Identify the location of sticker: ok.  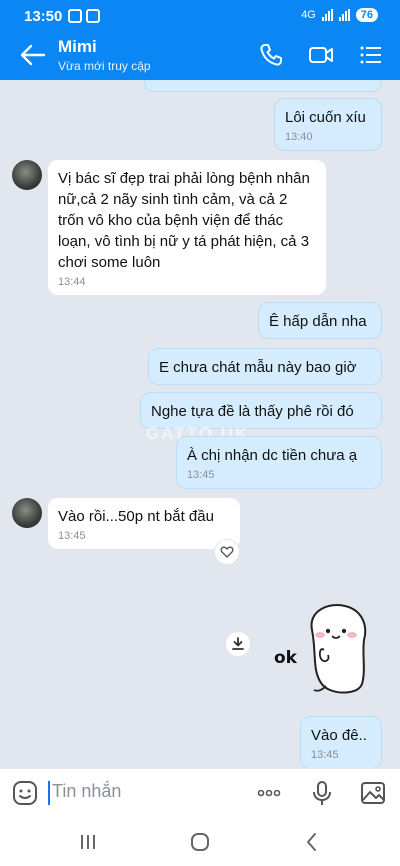
(330, 650).